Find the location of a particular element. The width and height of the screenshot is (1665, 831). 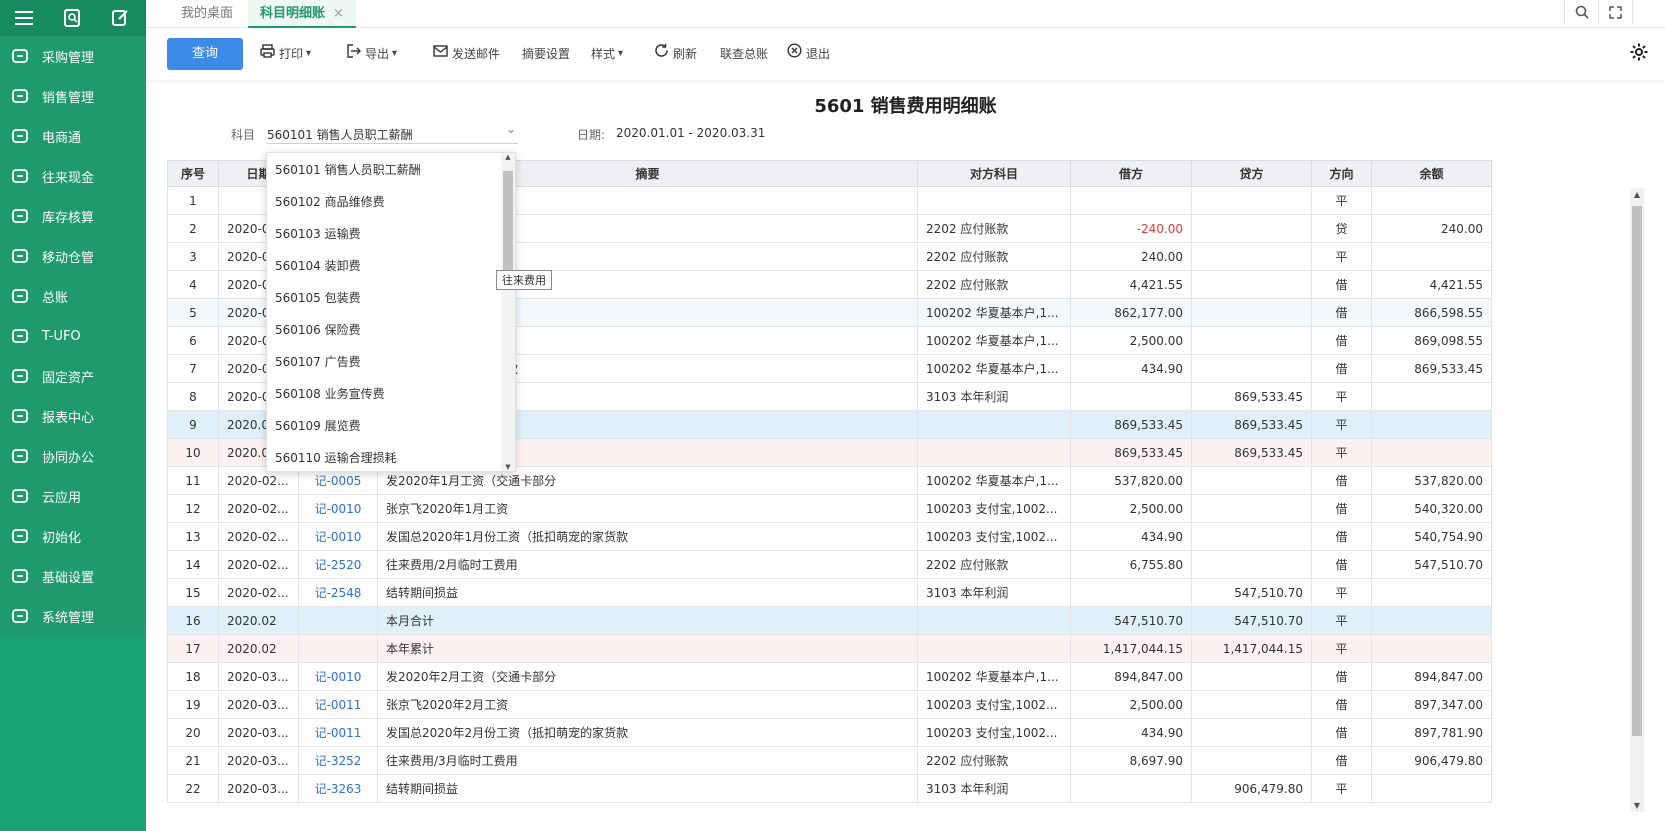

cell-voucher: 记-3263 is located at coordinates (338, 788).